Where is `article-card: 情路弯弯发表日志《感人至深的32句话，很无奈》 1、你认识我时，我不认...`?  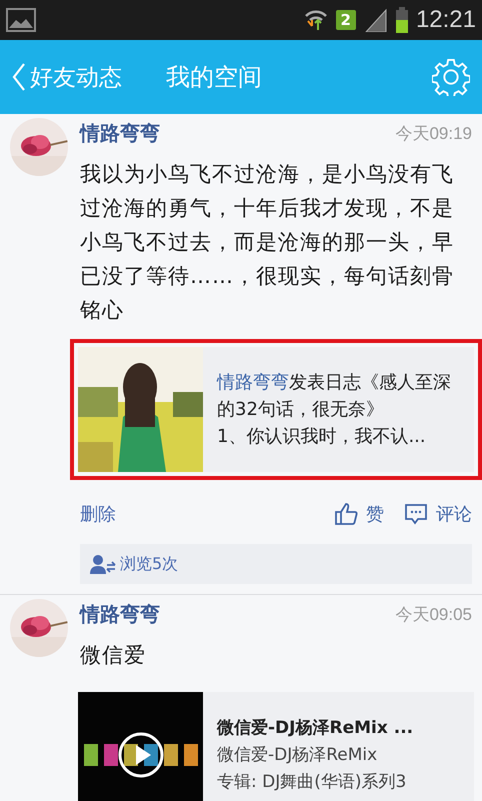 article-card: 情路弯弯发表日志《感人至深的32句话，很无奈》 1、你认识我时，我不认... is located at coordinates (276, 409).